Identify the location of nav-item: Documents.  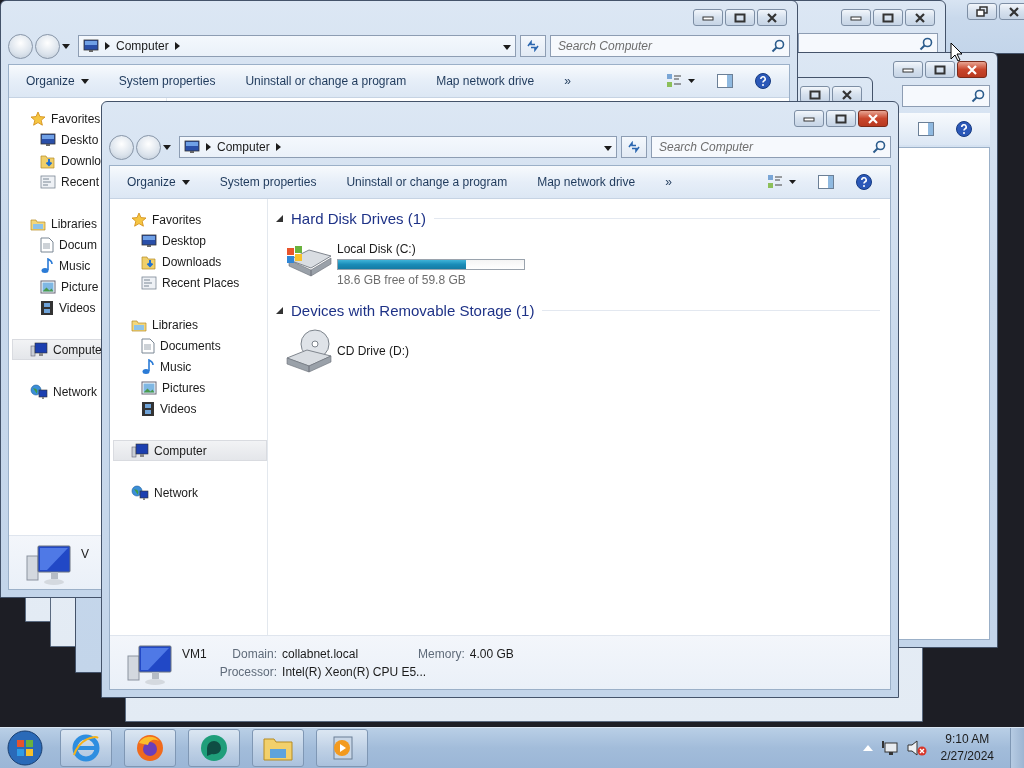
(190, 345).